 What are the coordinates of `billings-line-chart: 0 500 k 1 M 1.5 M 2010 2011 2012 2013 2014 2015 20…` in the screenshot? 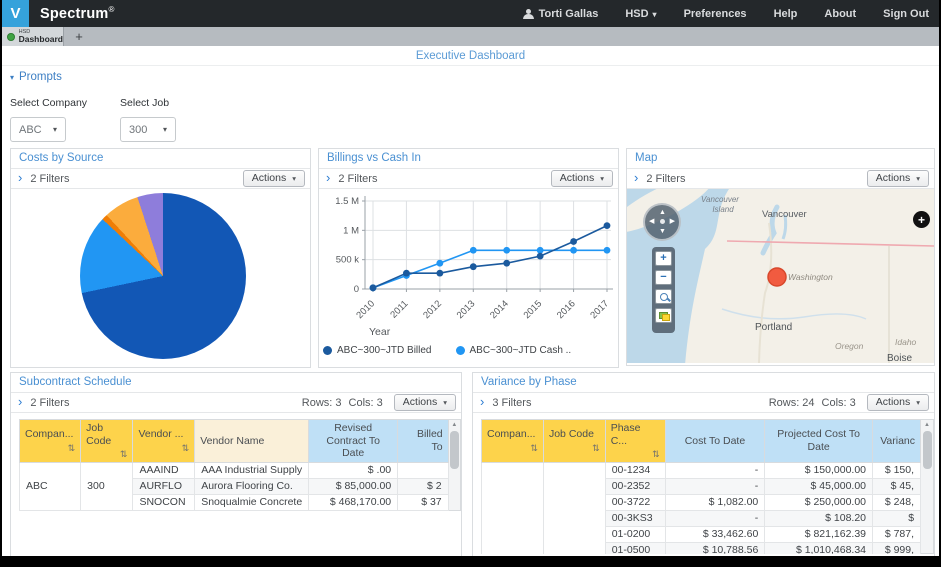 It's located at (468, 258).